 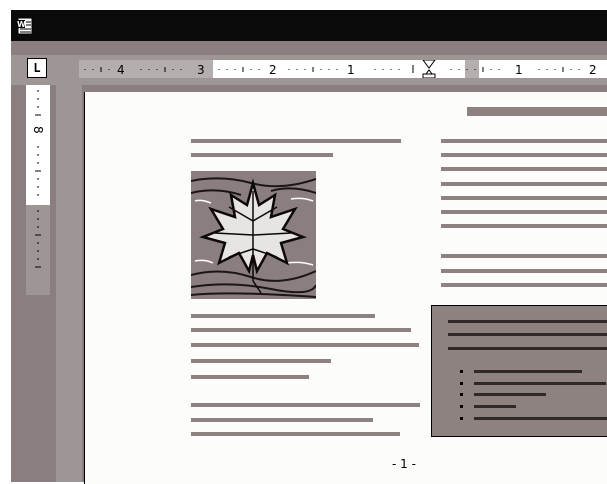 What do you see at coordinates (253, 235) in the screenshot?
I see `maple-leaf-clipart` at bounding box center [253, 235].